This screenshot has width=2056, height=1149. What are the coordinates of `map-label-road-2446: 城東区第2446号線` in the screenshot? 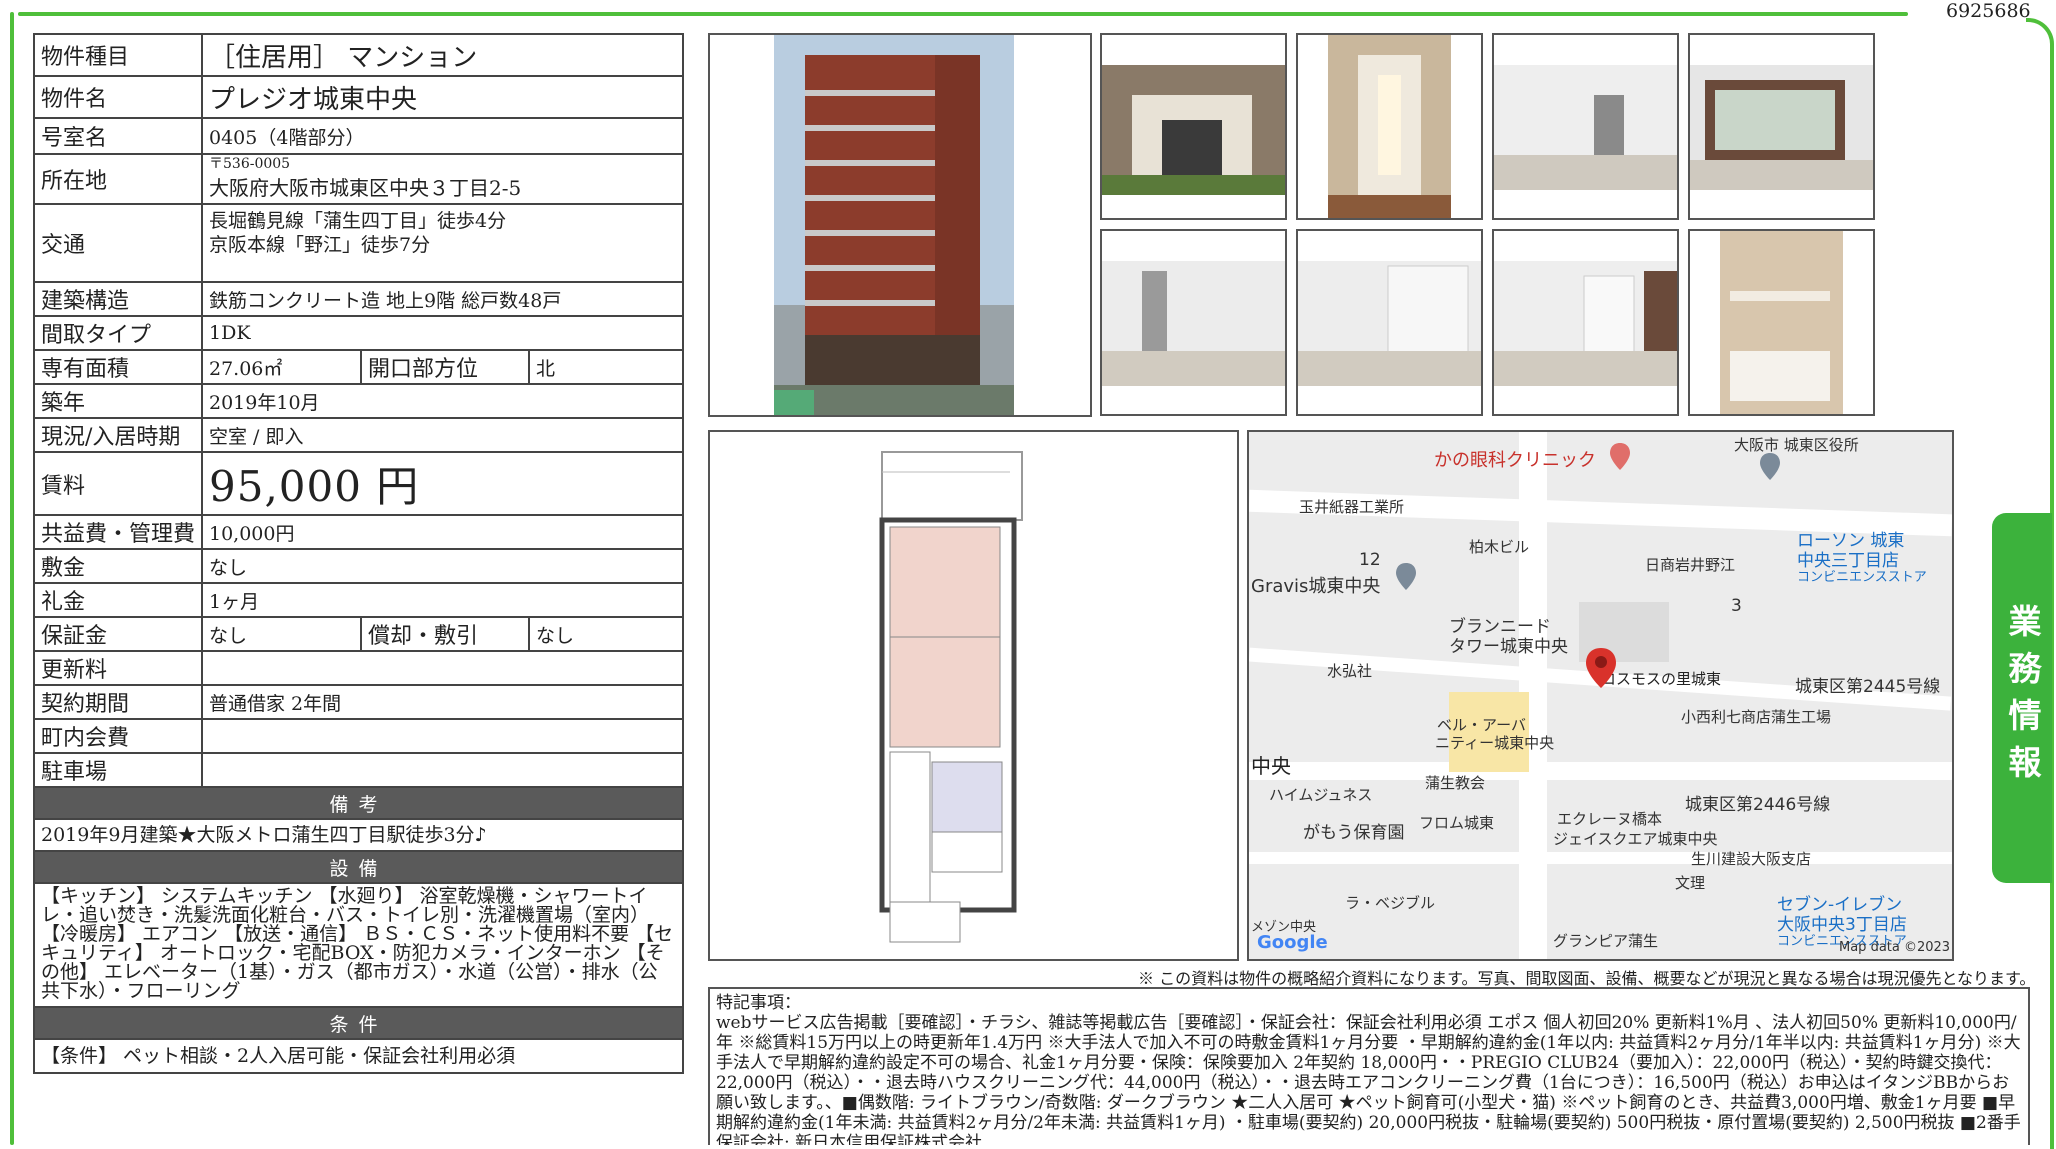 It's located at (1758, 805).